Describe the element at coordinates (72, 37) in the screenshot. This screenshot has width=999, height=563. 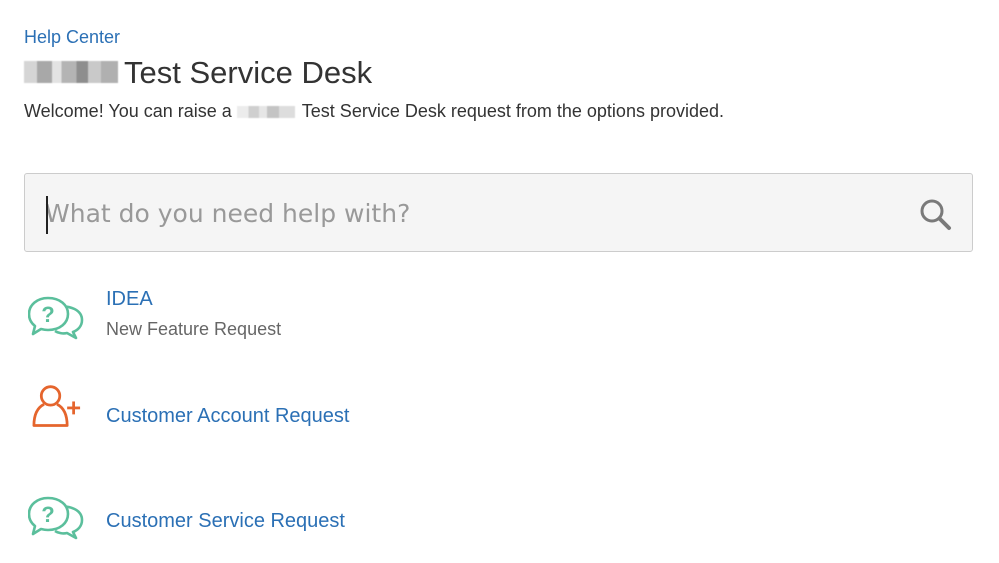
I see `breadcrumb-help-center: Help Center` at that location.